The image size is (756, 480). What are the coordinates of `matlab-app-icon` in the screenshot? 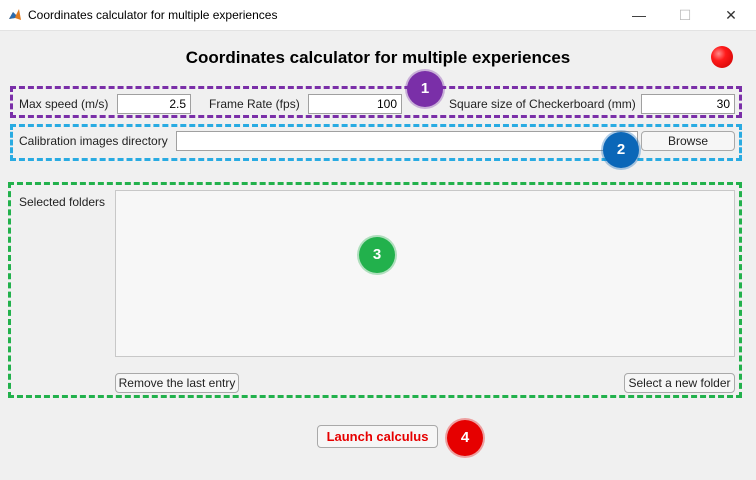 It's located at (15, 15).